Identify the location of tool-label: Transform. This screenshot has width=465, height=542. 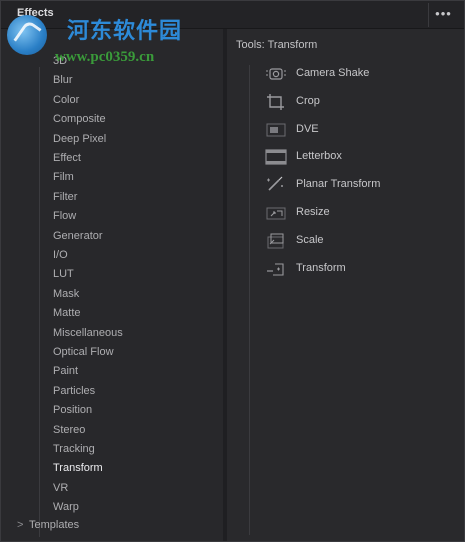
(321, 267).